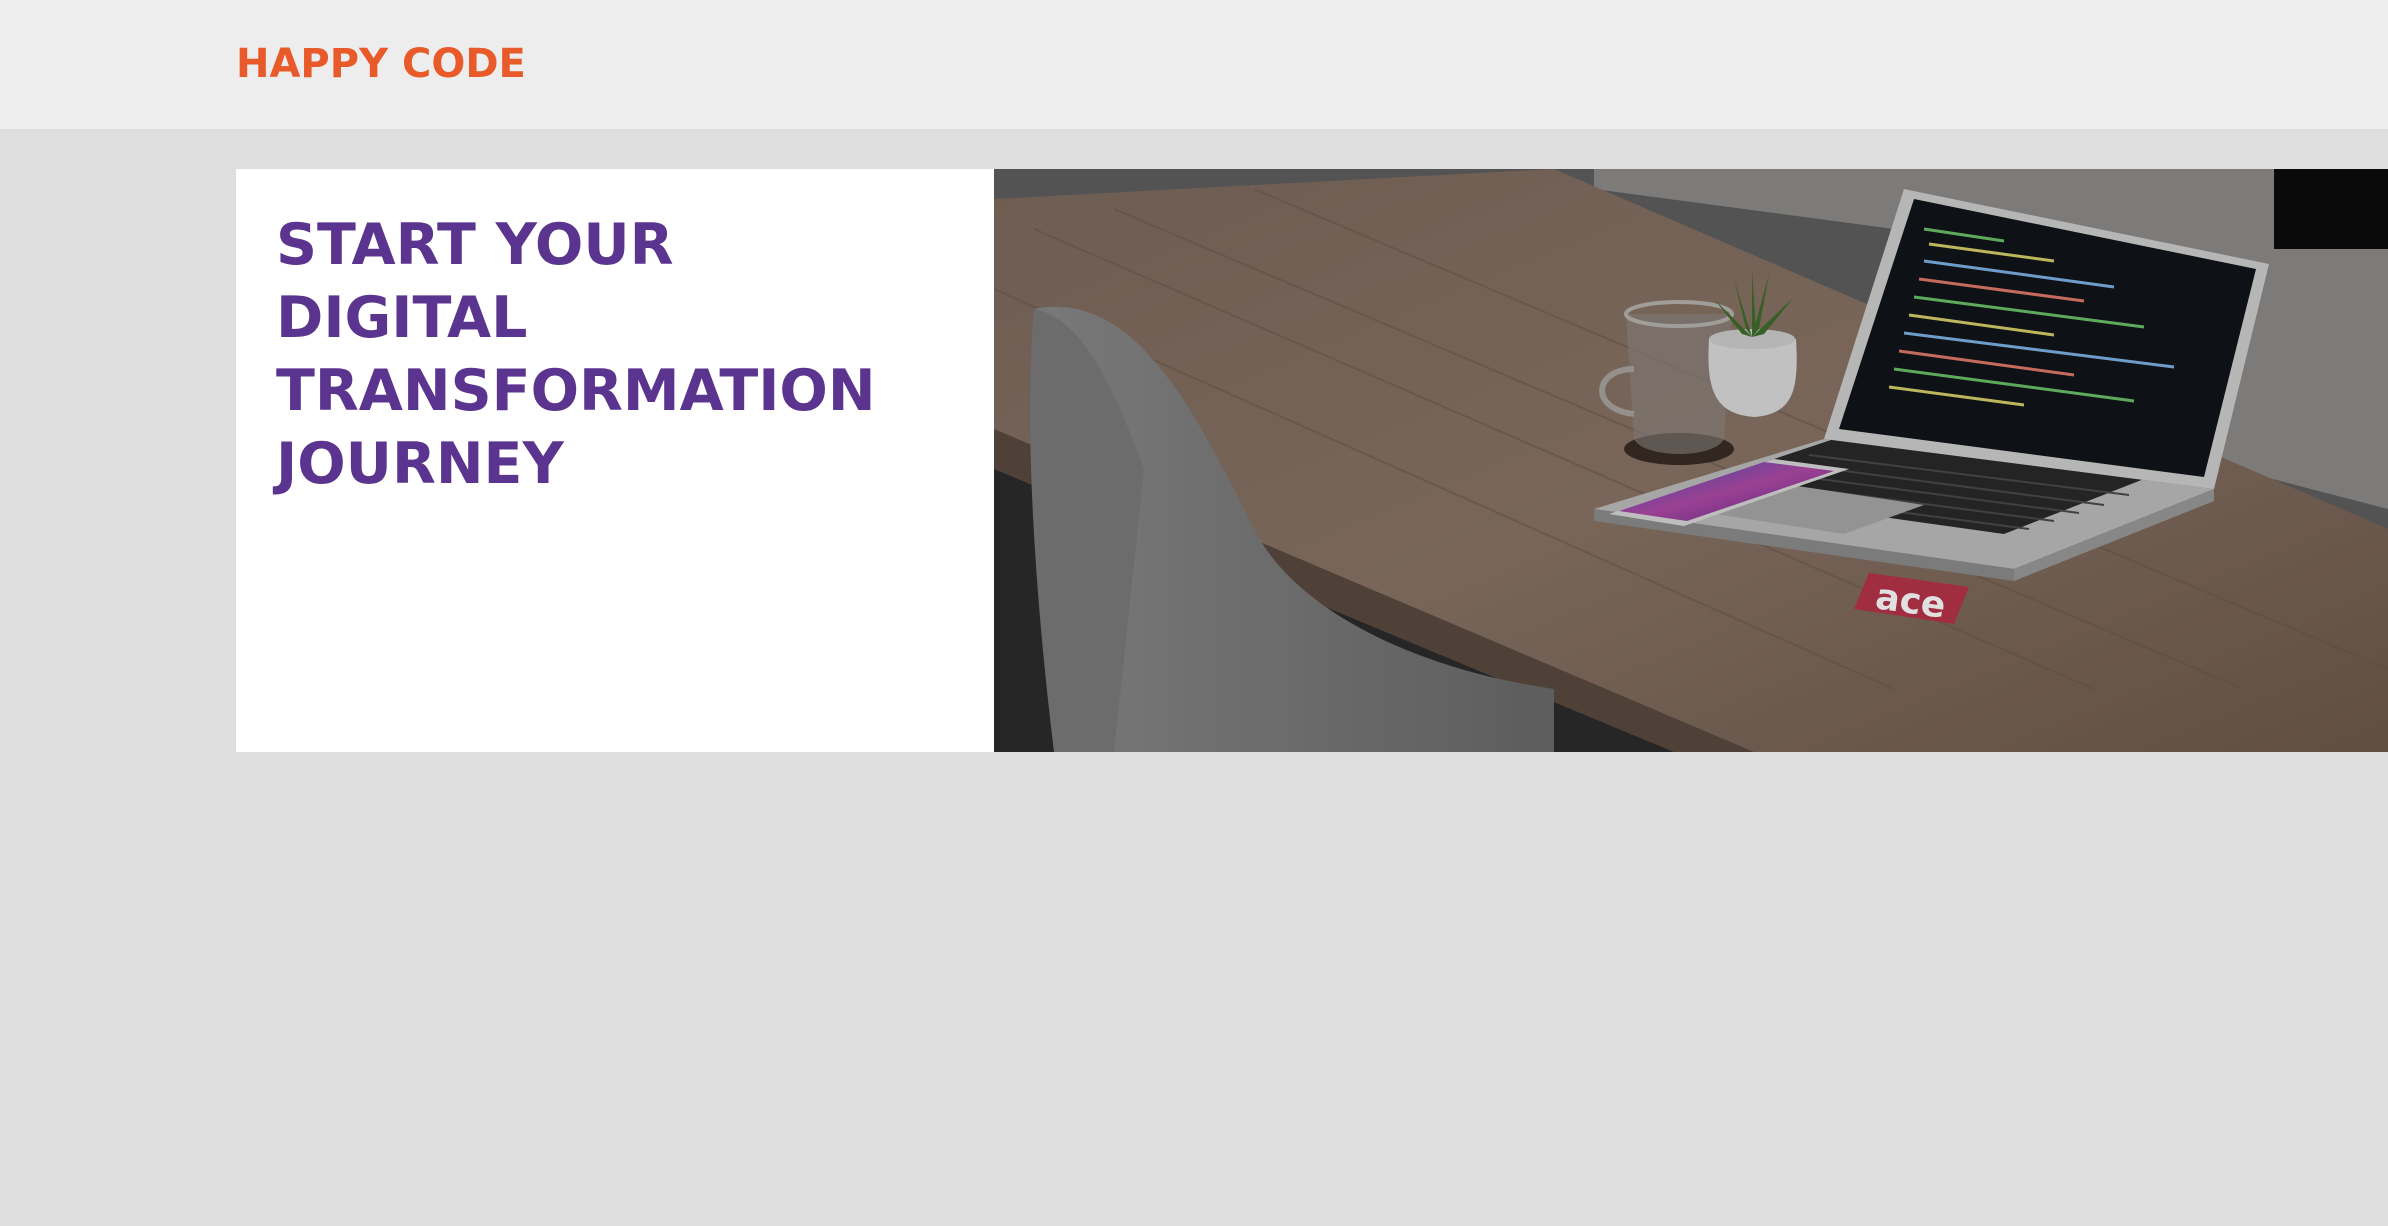  Describe the element at coordinates (381, 64) in the screenshot. I see `site-logo: HAPPY CODE` at that location.